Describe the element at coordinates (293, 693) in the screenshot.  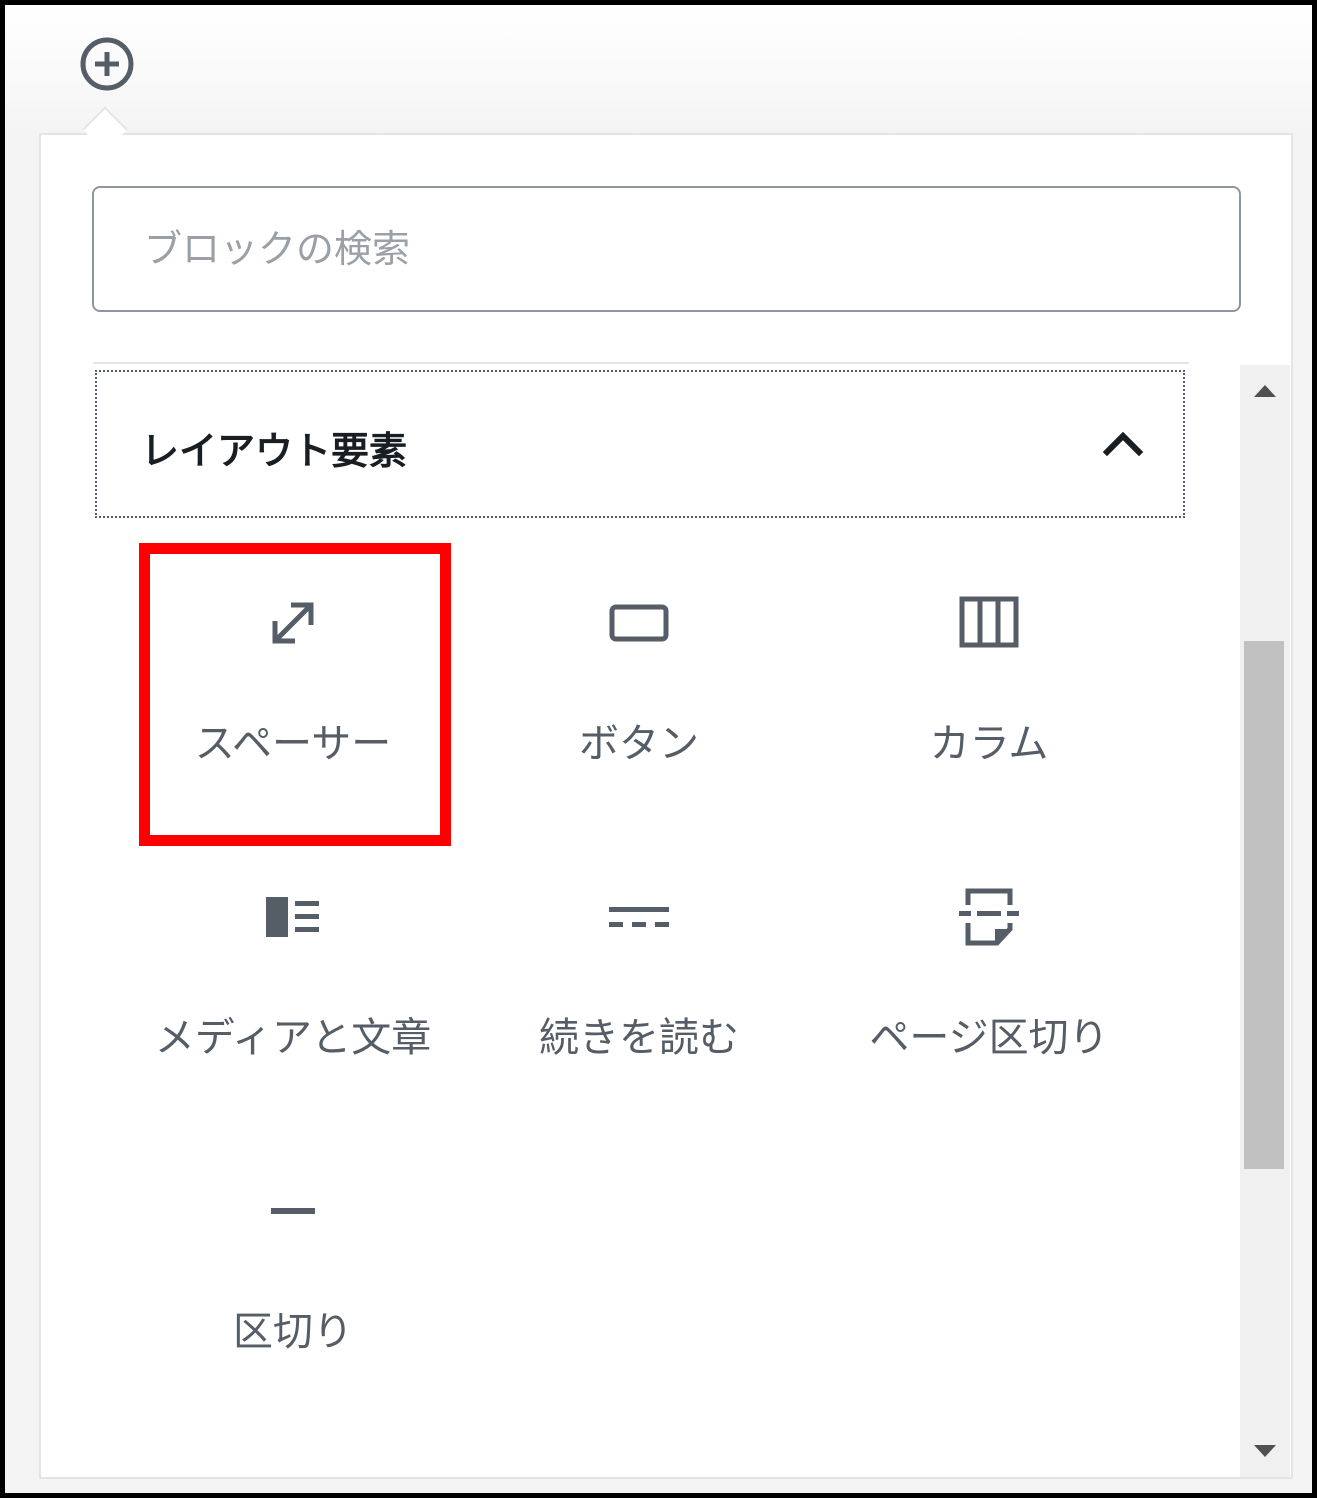
I see `block-item-spacer: スペーサー` at that location.